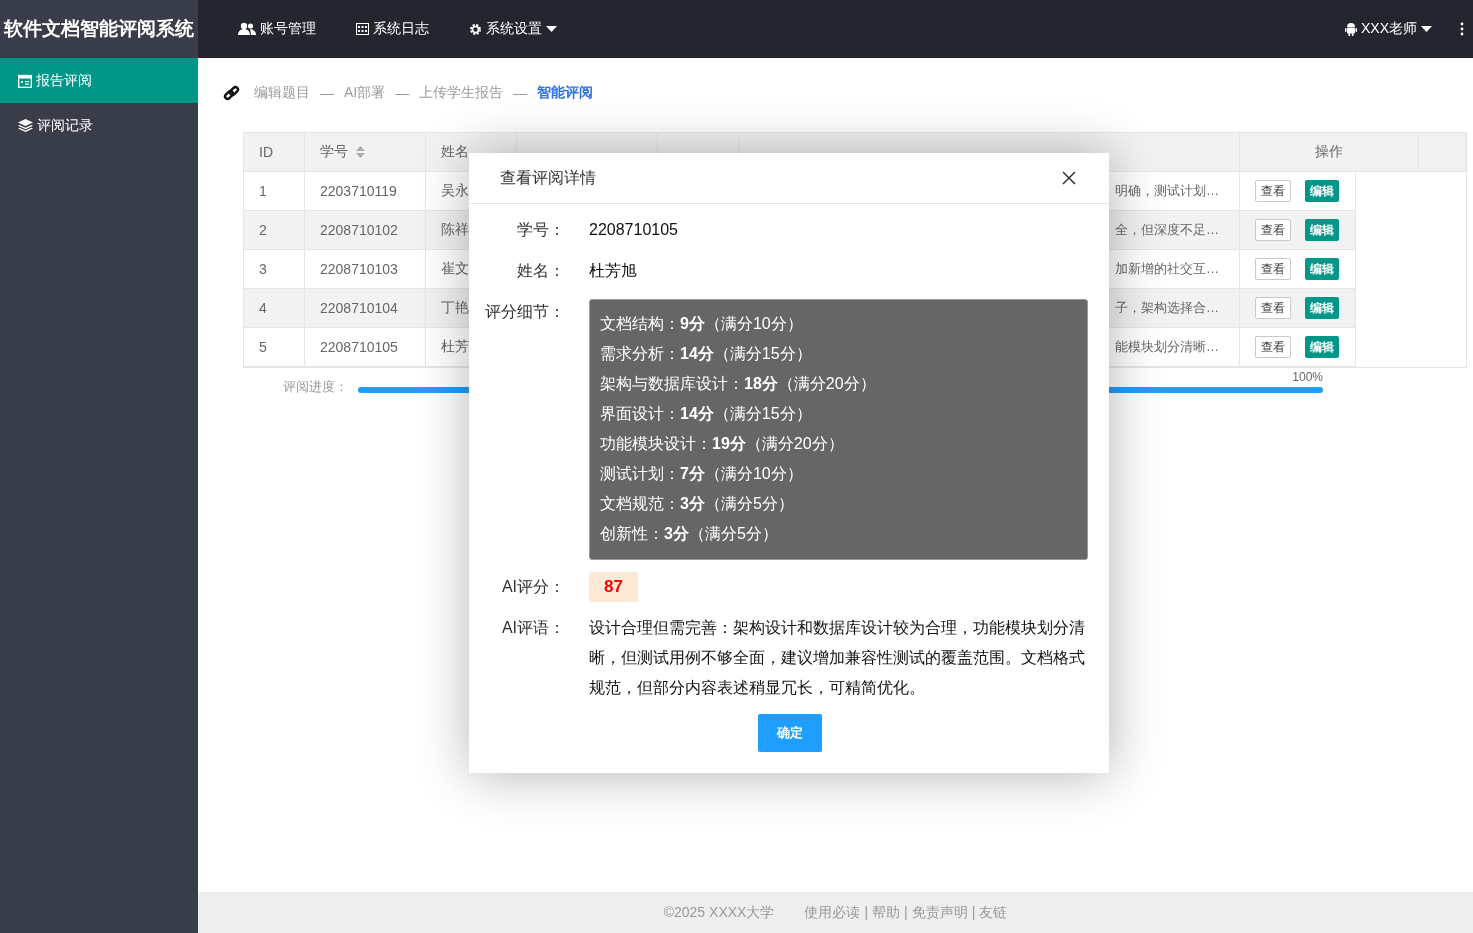  What do you see at coordinates (1307, 377) in the screenshot?
I see `progress-reading: 100%` at bounding box center [1307, 377].